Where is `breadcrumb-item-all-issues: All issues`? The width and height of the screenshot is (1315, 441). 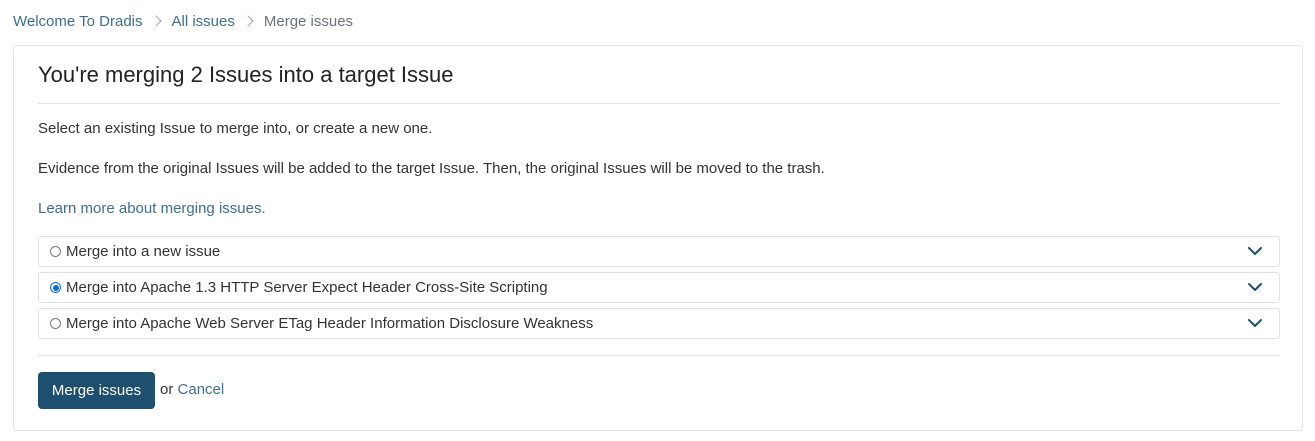 breadcrumb-item-all-issues: All issues is located at coordinates (203, 21).